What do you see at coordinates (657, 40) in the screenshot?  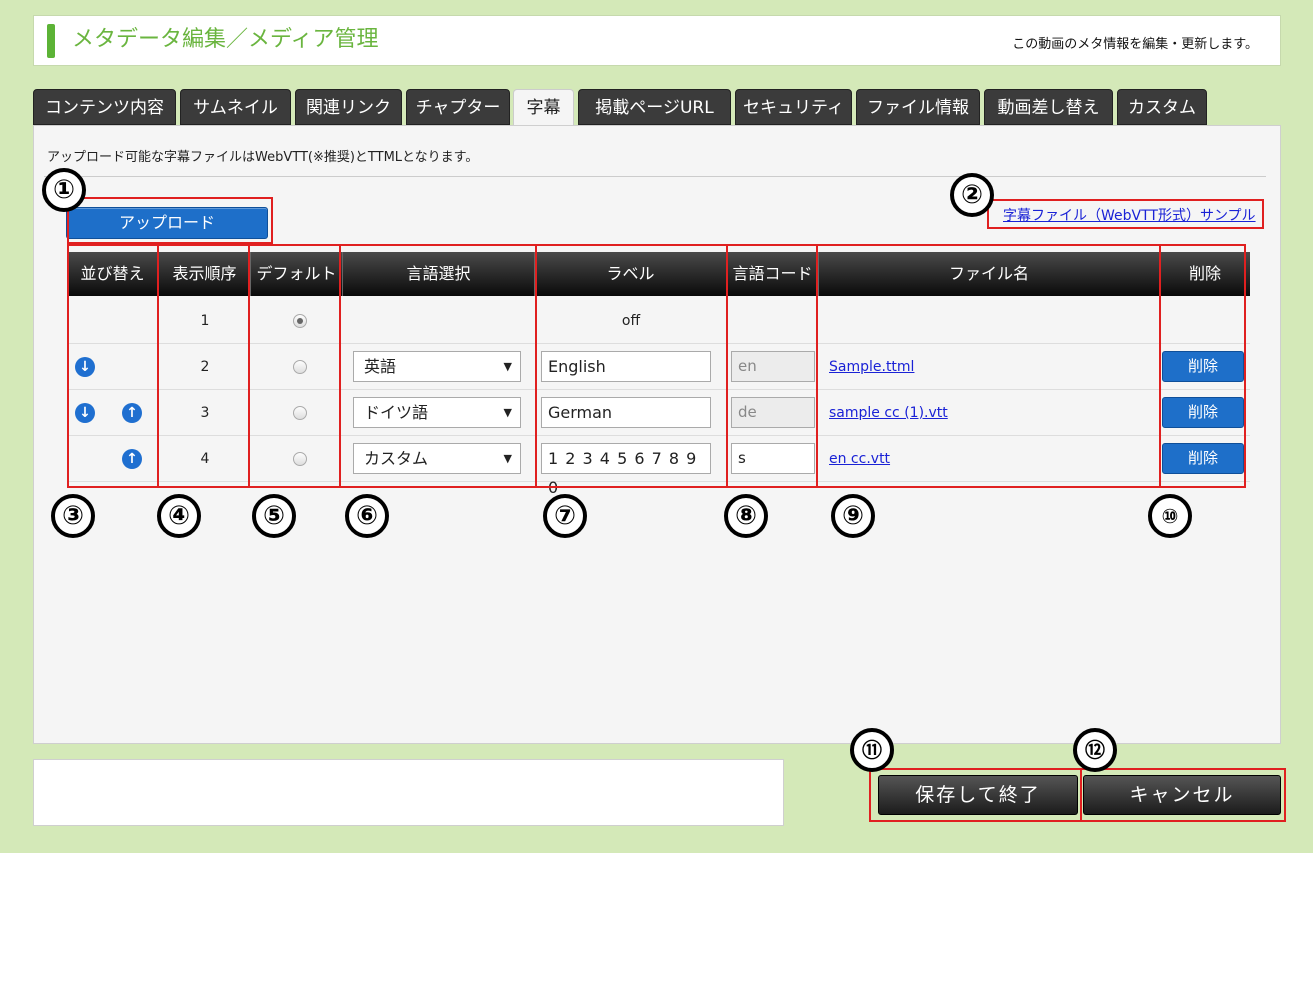 I see `page-header: メタデータ編集／メディア管理 この動画のメタ情報を編集・更新します。` at bounding box center [657, 40].